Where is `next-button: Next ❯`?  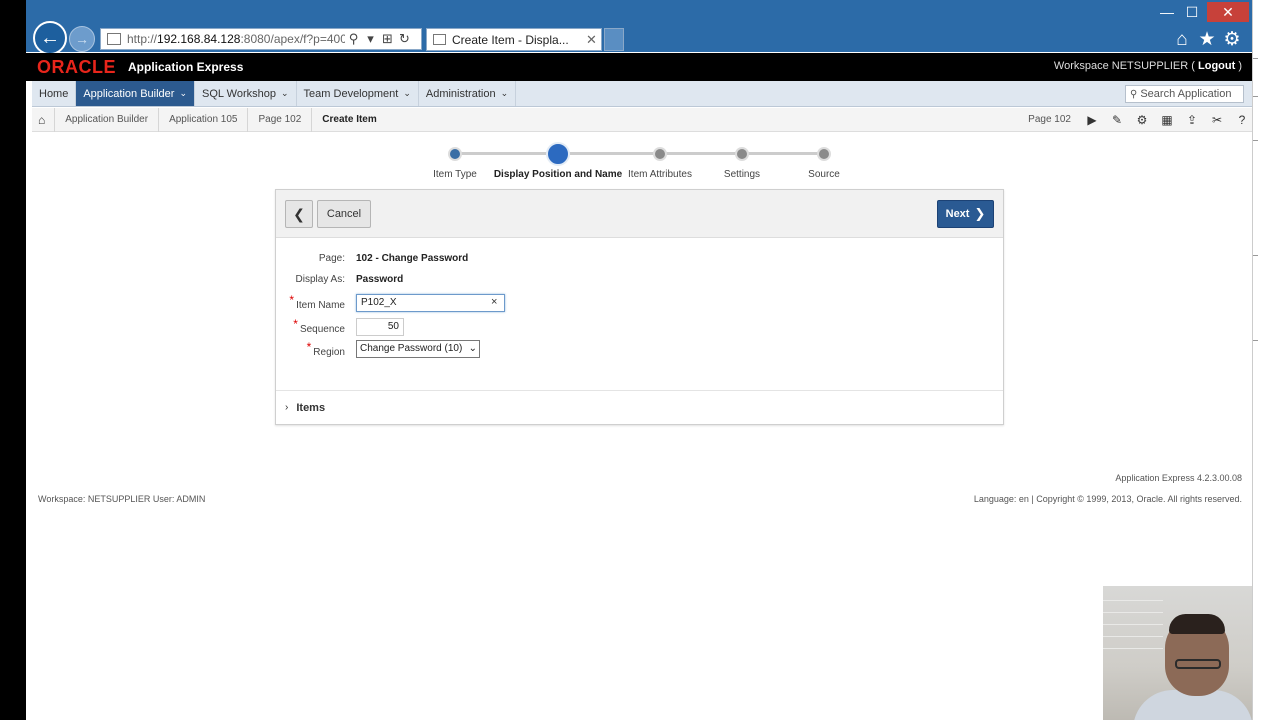
next-button: Next ❯ is located at coordinates (965, 214).